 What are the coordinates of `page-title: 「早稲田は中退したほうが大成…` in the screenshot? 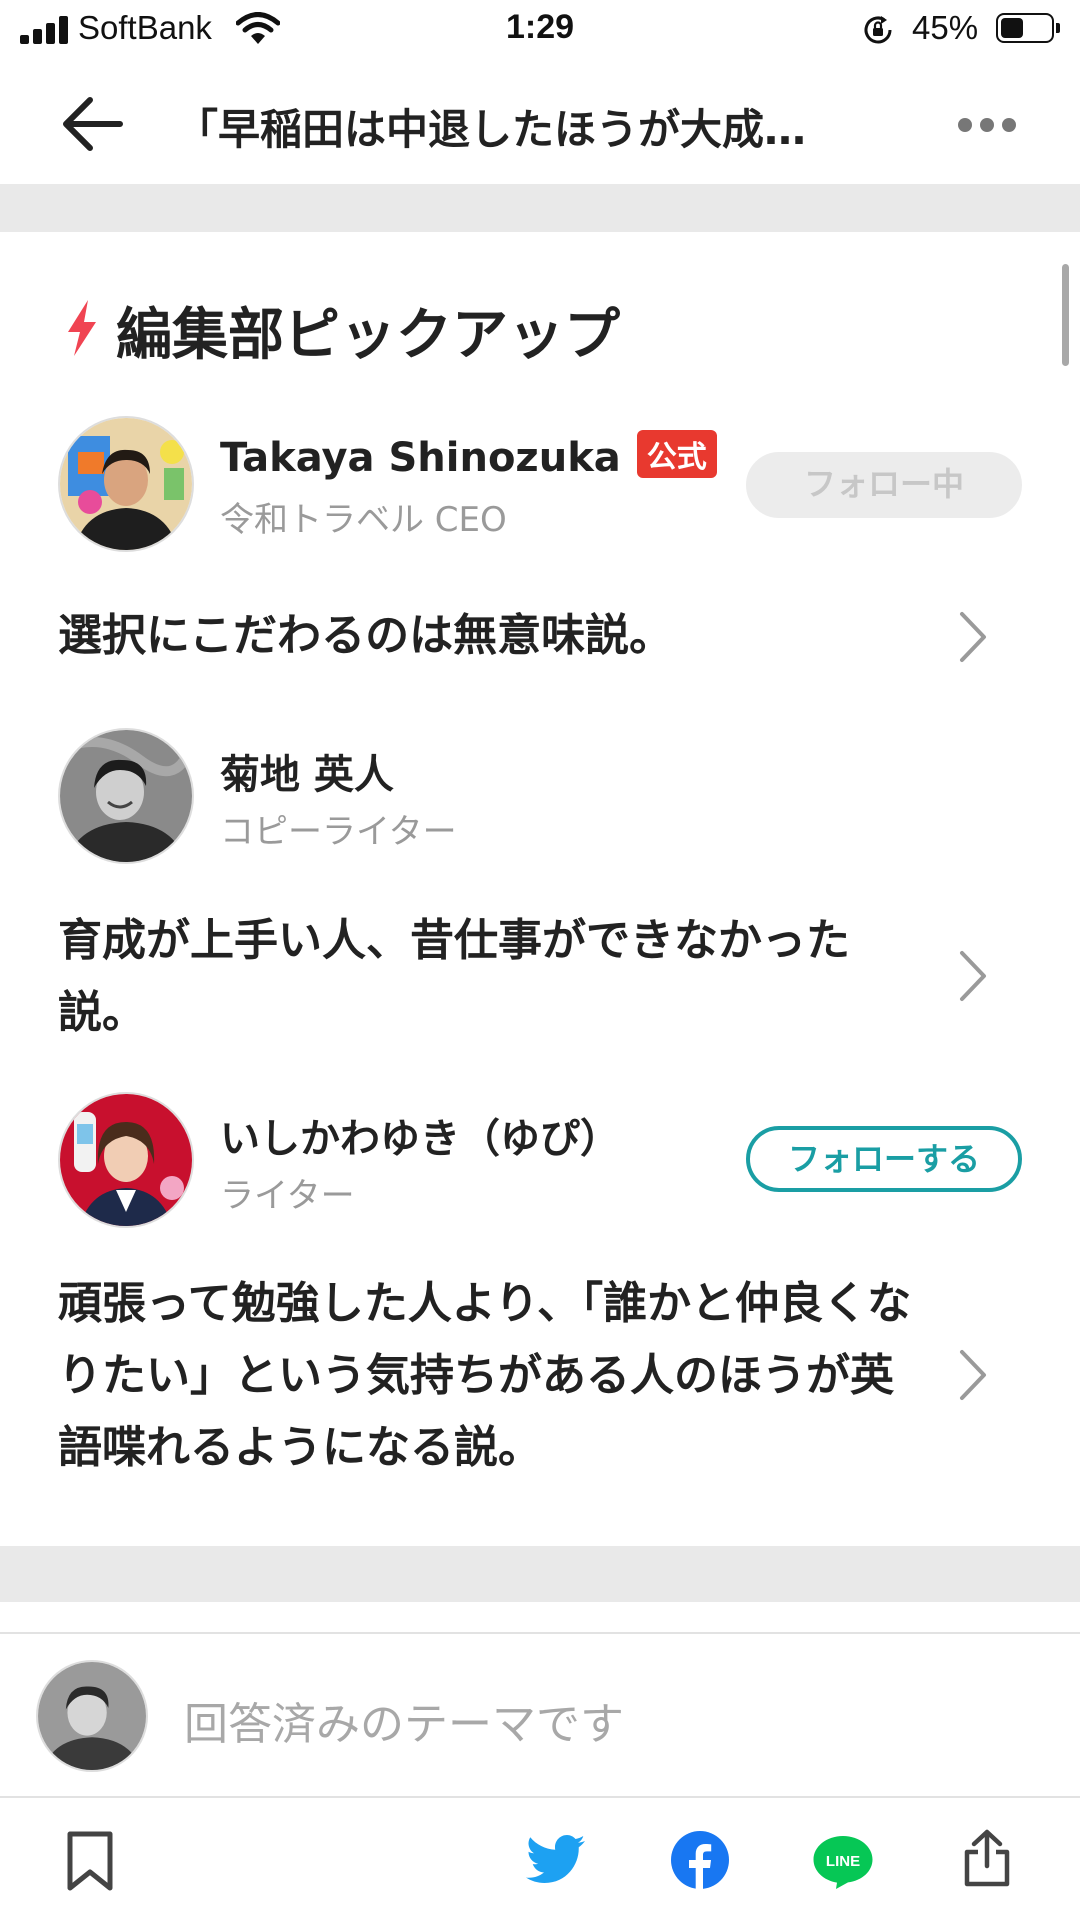 It's located at (491, 129).